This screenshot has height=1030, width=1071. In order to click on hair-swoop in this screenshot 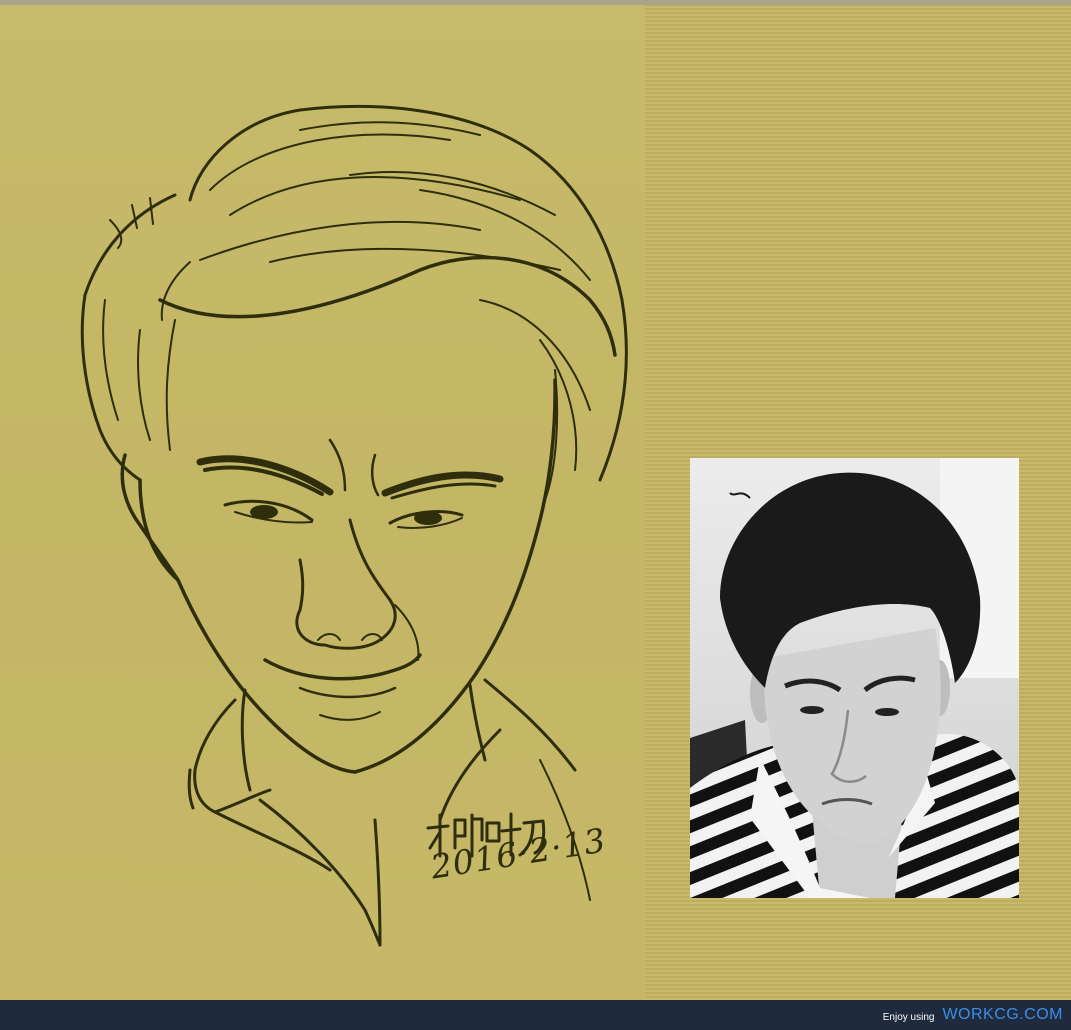, I will do `click(387, 306)`.